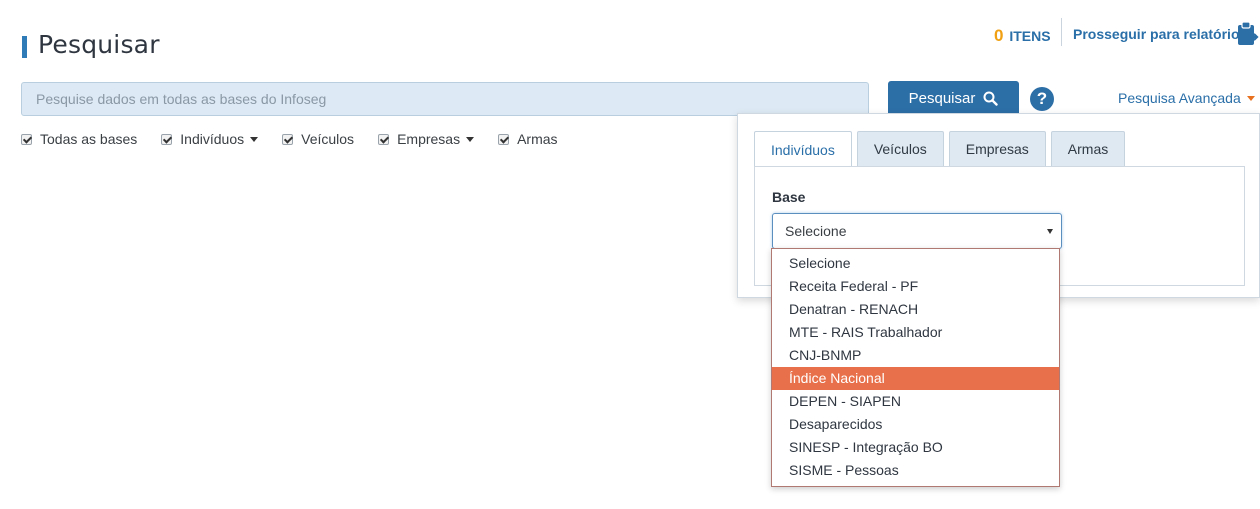 The image size is (1260, 509). I want to click on base-option: CNJ-BNMP, so click(915, 355).